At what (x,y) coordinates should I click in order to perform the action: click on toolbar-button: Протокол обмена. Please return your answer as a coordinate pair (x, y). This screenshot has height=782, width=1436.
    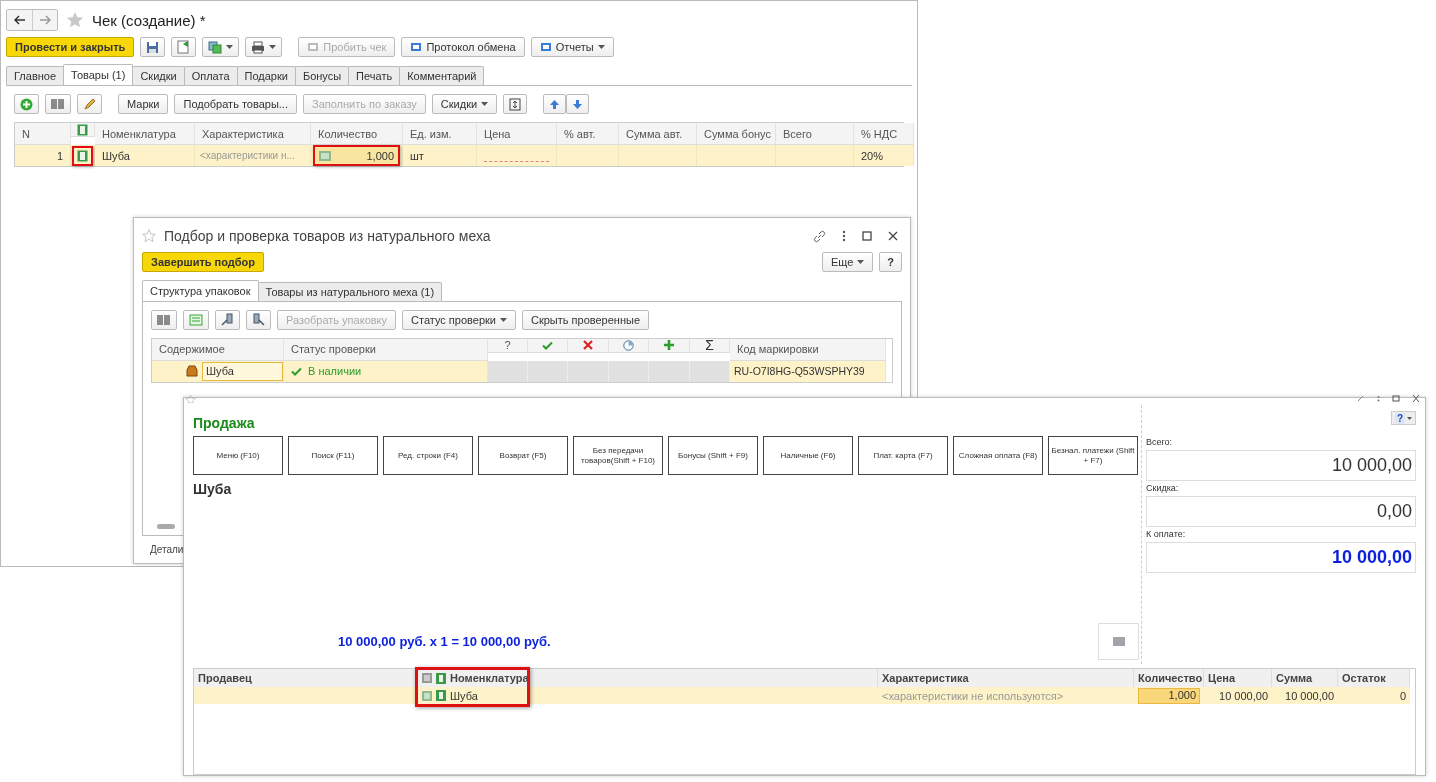
    Looking at the image, I should click on (463, 47).